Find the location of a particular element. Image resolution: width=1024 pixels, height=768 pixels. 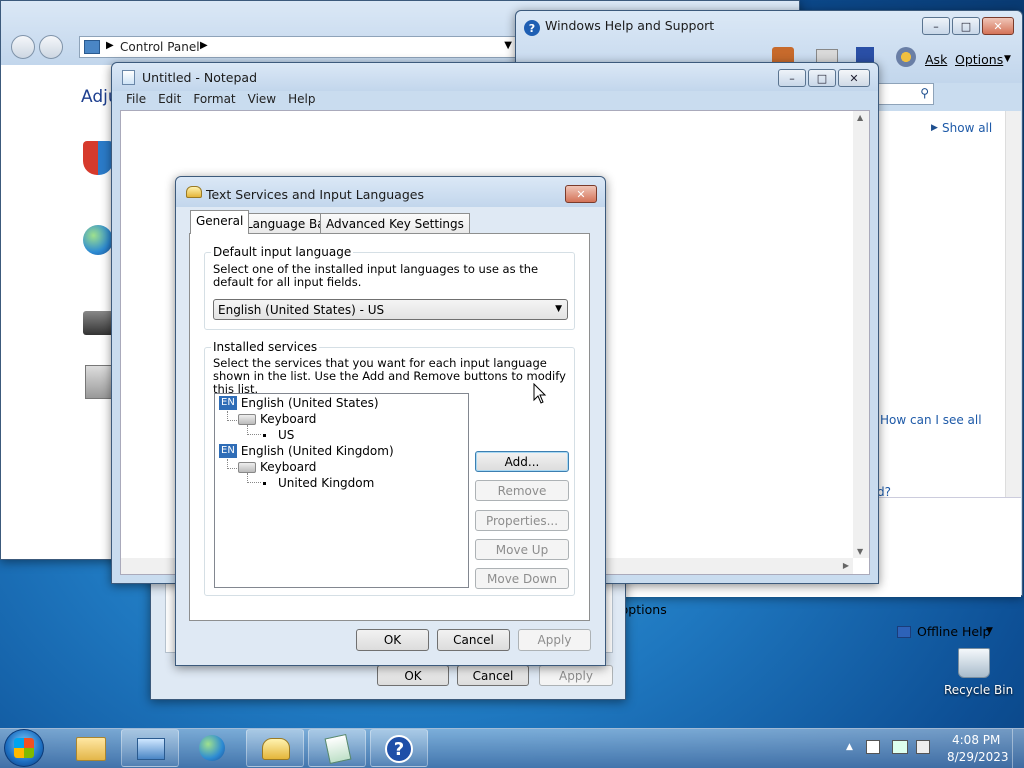

ok-button: OK is located at coordinates (392, 640).